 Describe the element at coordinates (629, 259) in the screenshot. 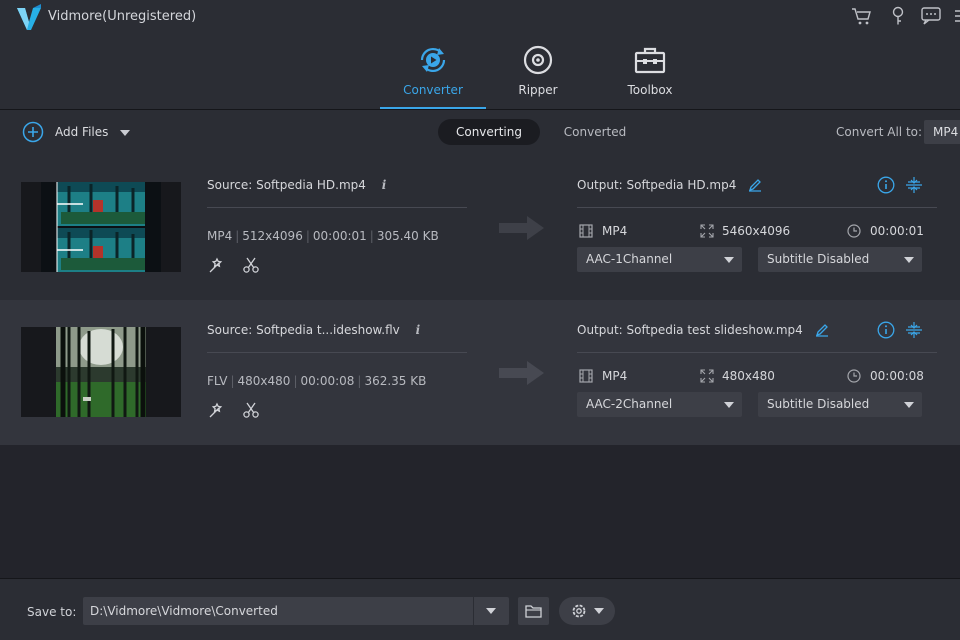

I see `audio-track-value: AAC-1Channel` at that location.